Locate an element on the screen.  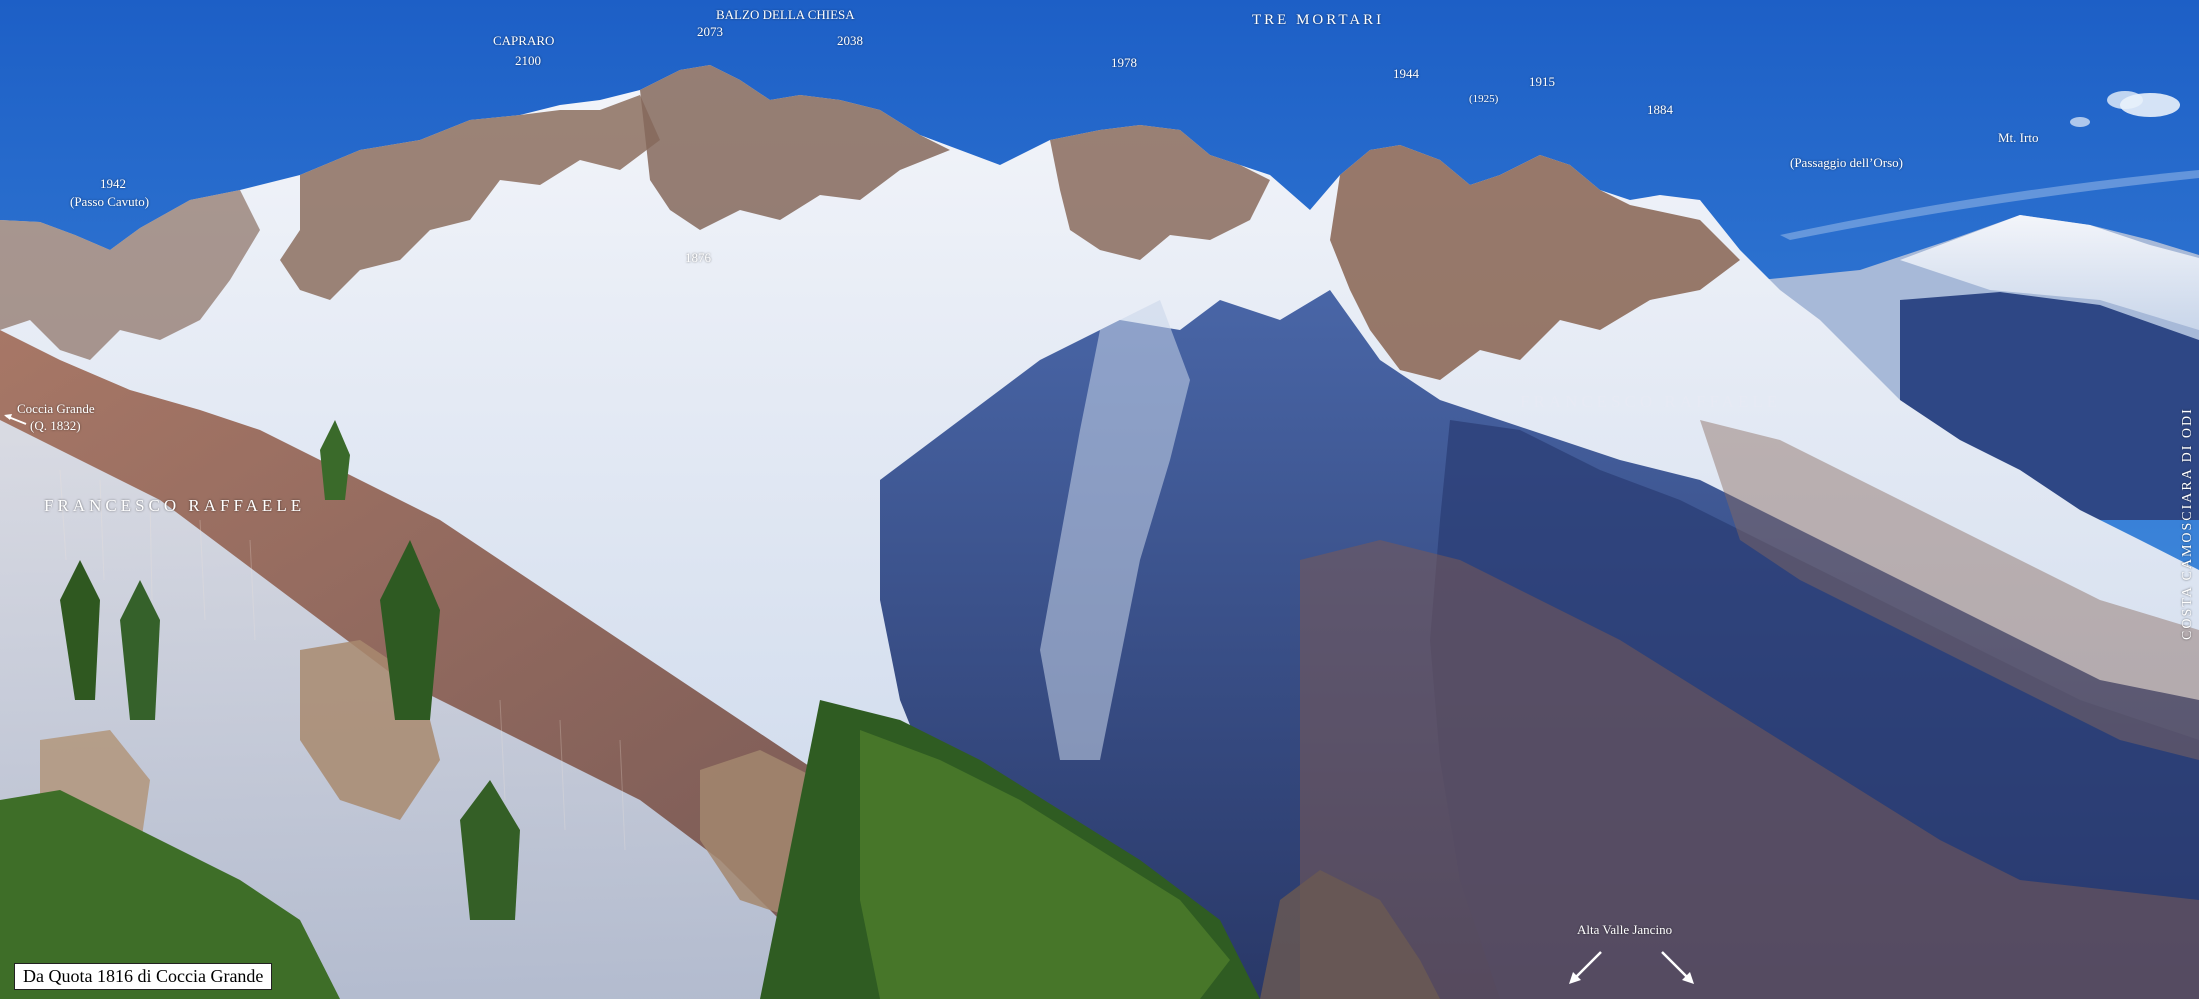
label-quota-2073: 2073 is located at coordinates (710, 31).